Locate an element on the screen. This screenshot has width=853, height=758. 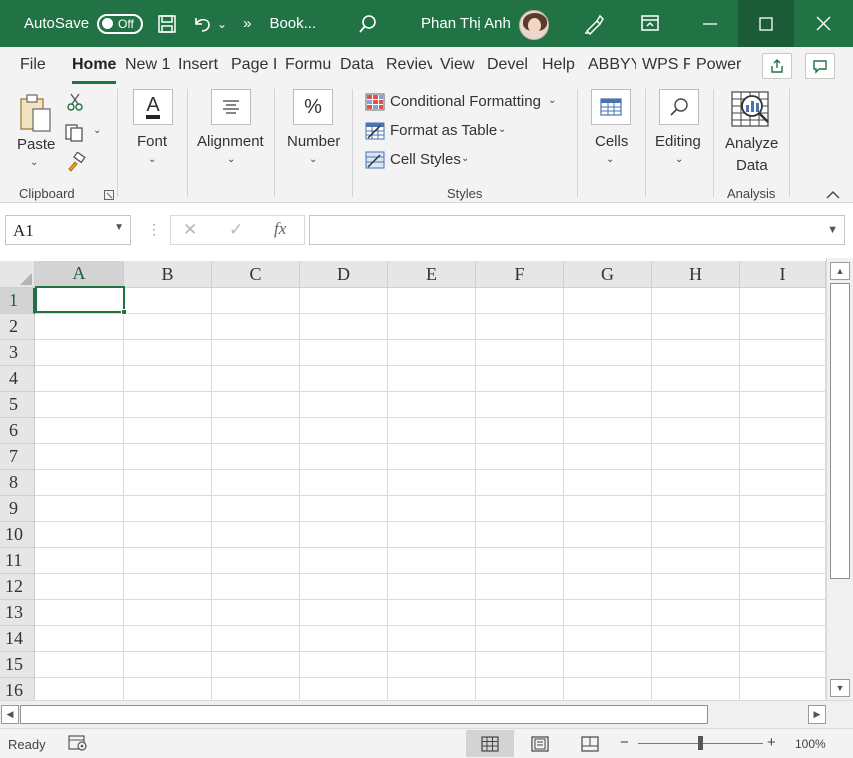
expand-formula-bar-icon: ▼ is located at coordinates (832, 230).